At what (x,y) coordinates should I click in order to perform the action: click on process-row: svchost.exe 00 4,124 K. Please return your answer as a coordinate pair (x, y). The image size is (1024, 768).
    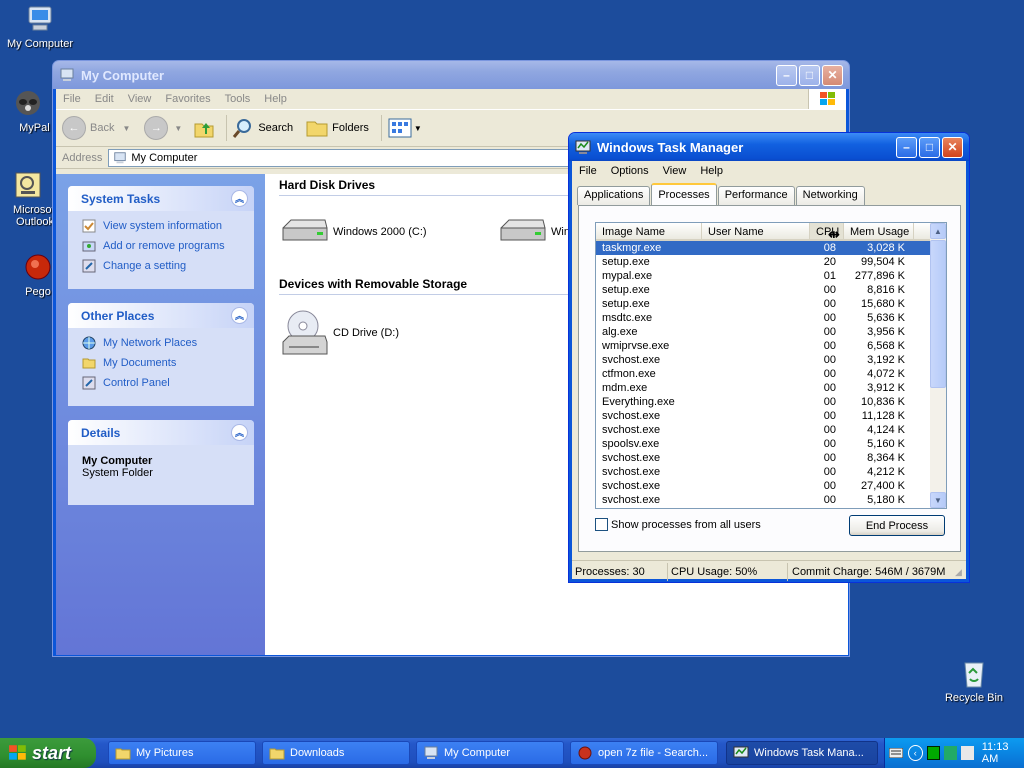
    Looking at the image, I should click on (771, 430).